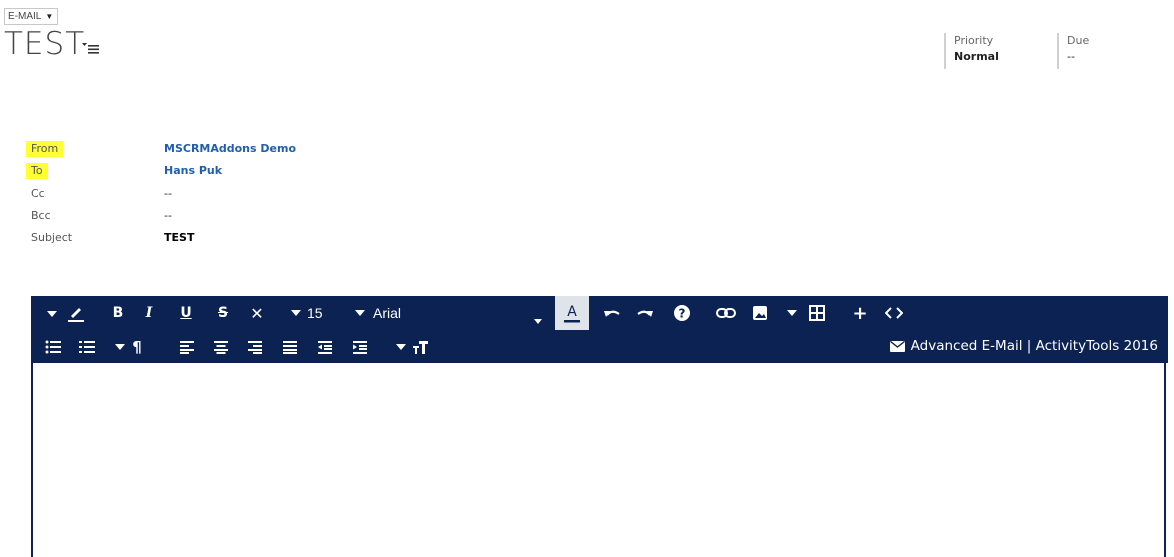  Describe the element at coordinates (401, 347) in the screenshot. I see `line-height-dropdown-caret-icon` at that location.